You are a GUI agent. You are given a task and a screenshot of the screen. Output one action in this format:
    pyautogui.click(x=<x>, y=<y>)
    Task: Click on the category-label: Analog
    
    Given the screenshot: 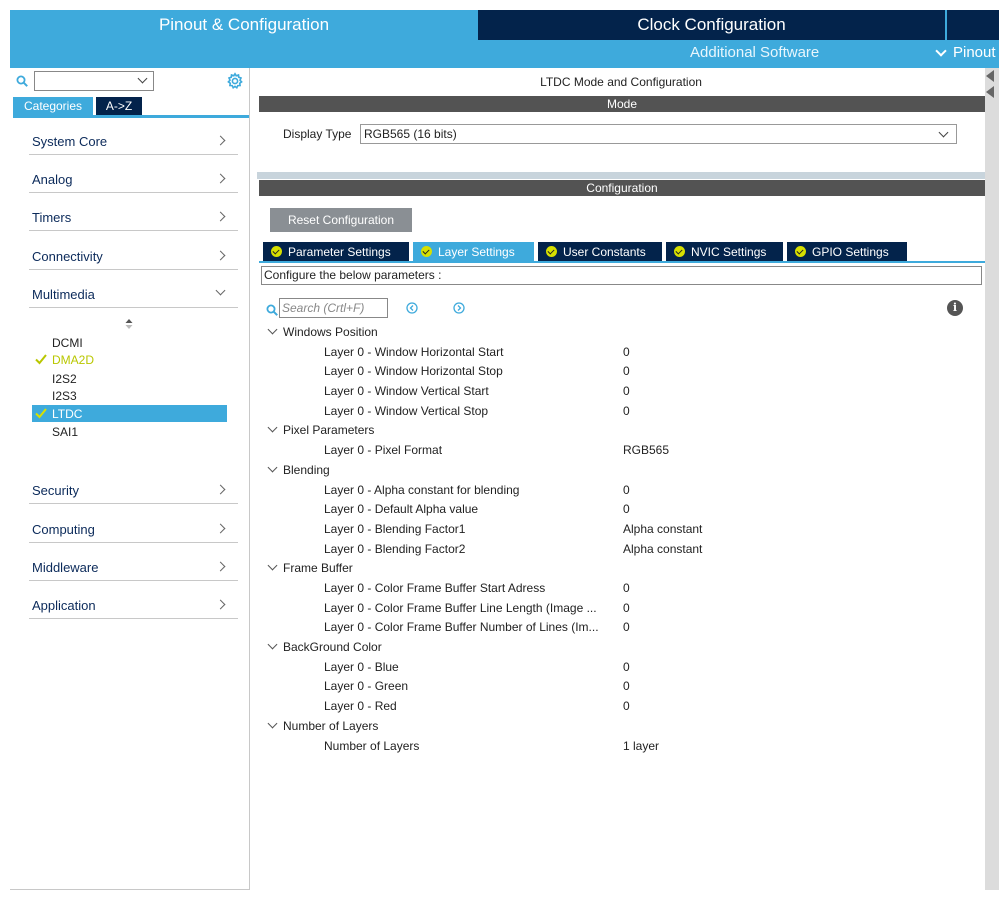 What is the action you would take?
    pyautogui.click(x=52, y=179)
    